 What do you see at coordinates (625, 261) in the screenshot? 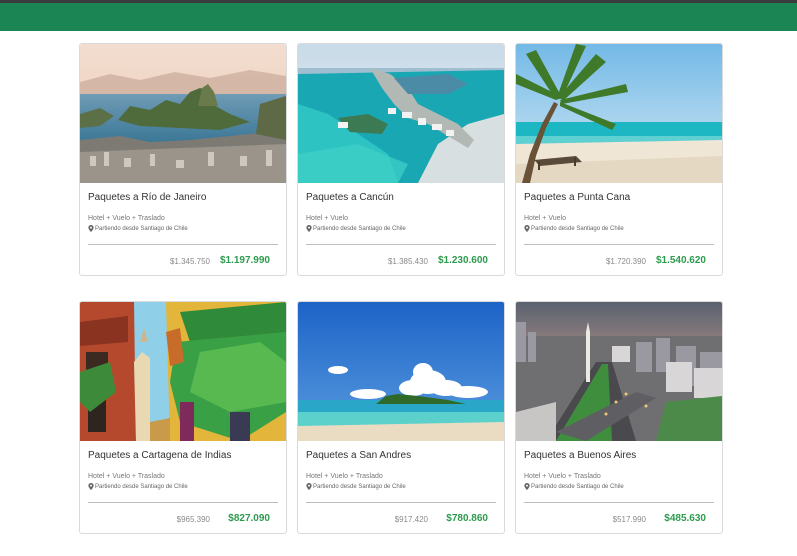
I see `old-price: $1.720.390` at bounding box center [625, 261].